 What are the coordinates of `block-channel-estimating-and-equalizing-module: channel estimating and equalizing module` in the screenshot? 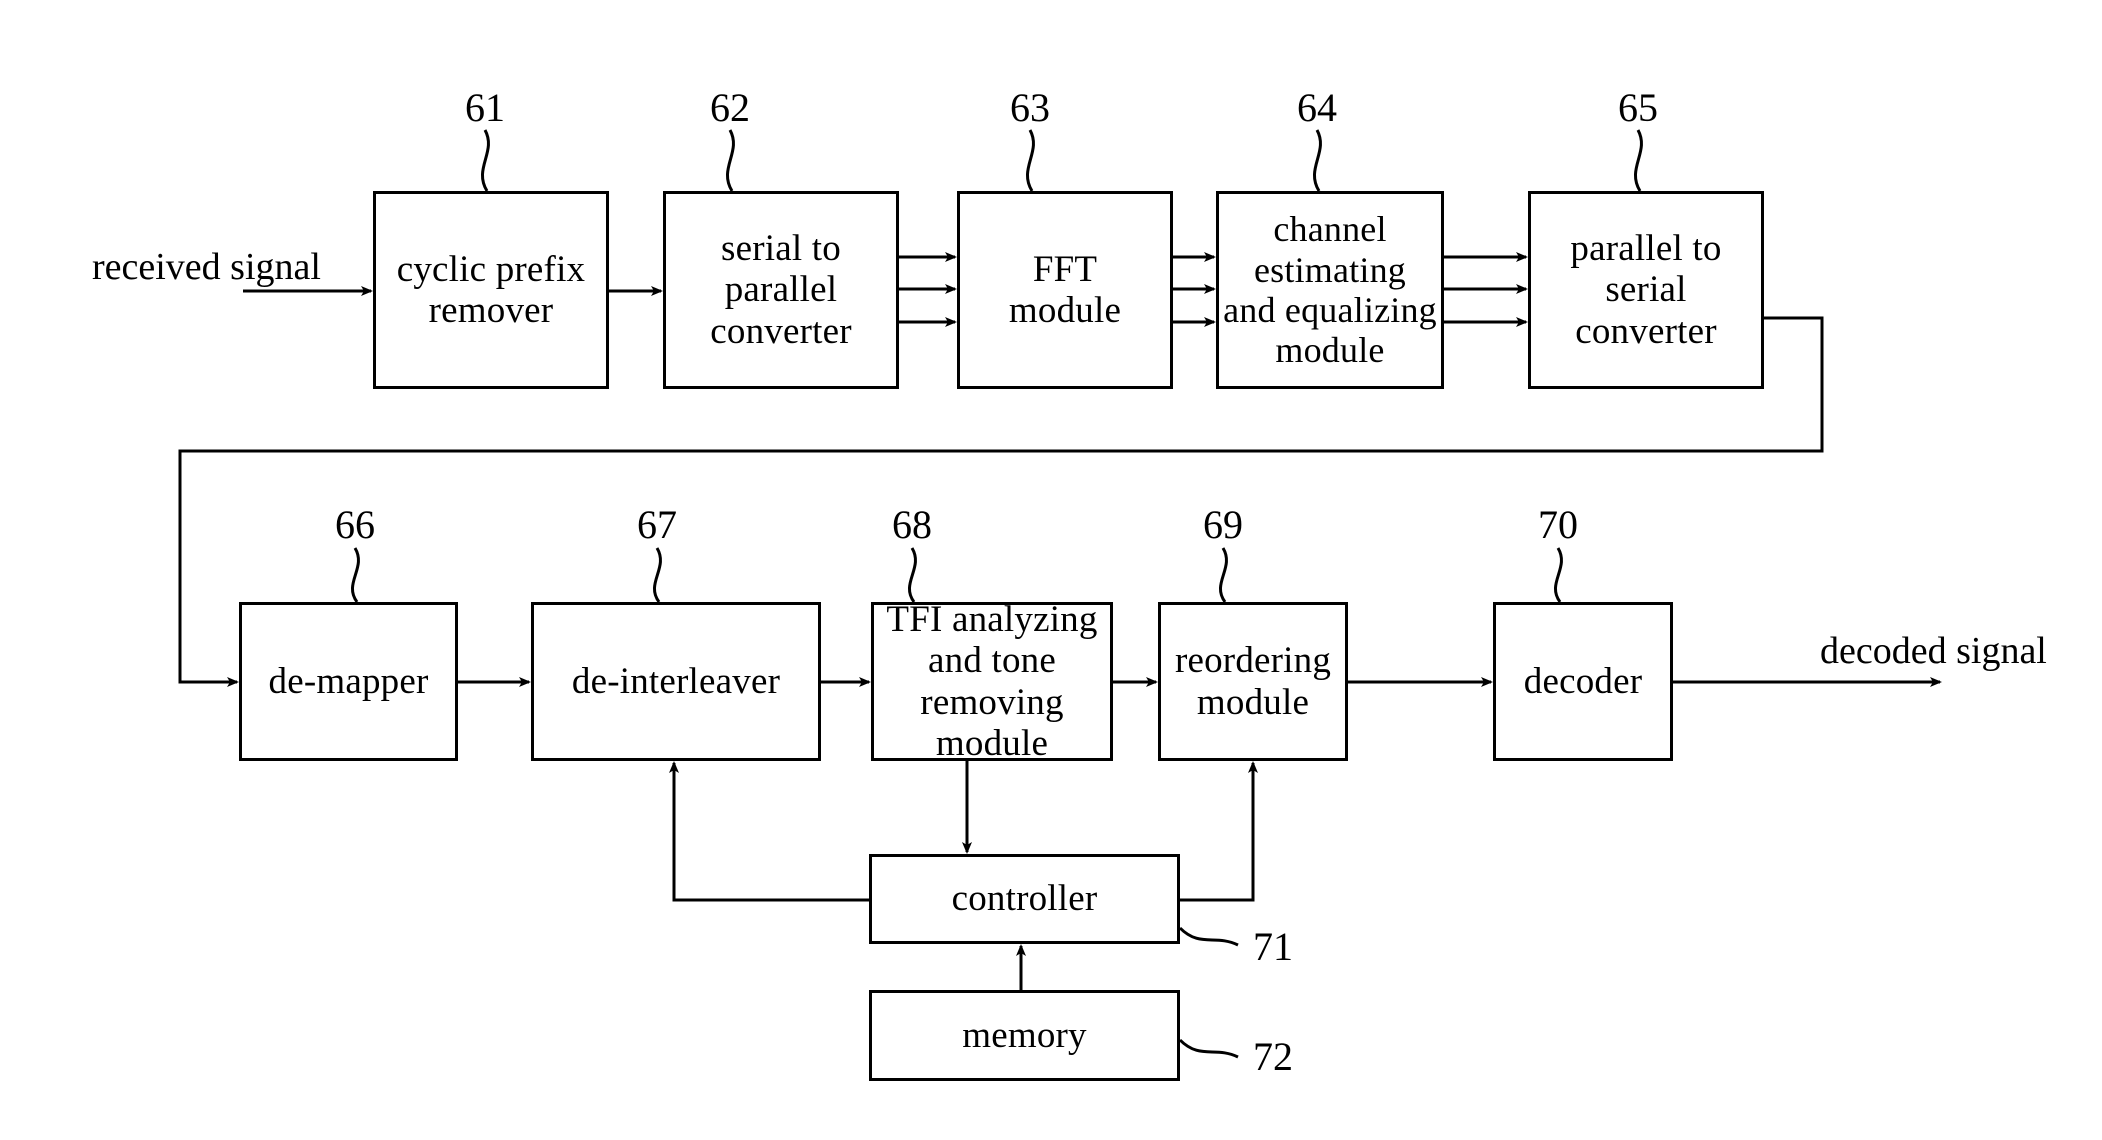 It's located at (1330, 290).